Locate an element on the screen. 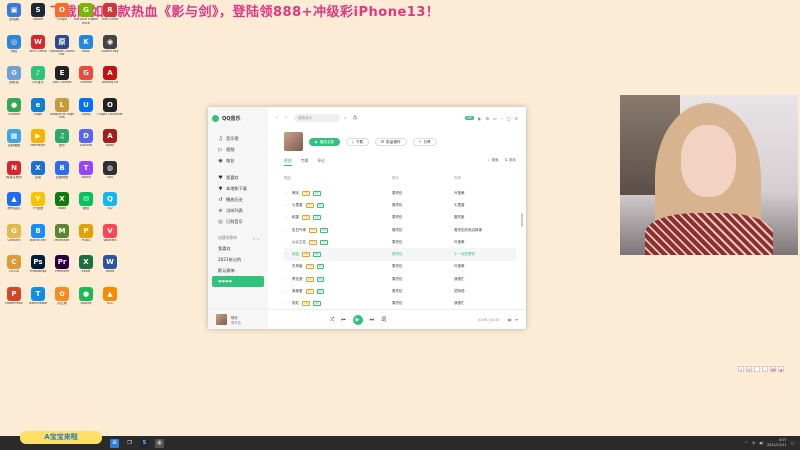 This screenshot has height=450, width=800. tab-comments: 评论 is located at coordinates (321, 162).